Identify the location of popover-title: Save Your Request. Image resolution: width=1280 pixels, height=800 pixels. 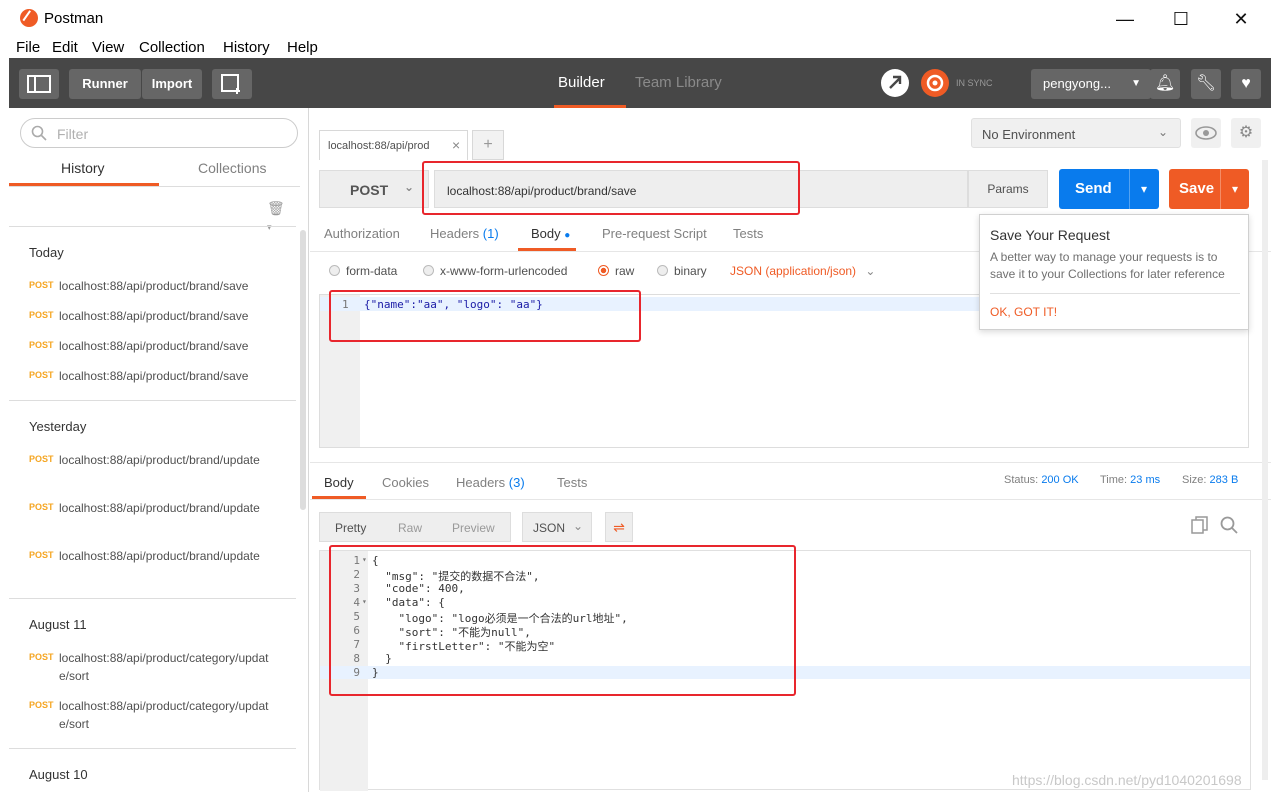
(1050, 235).